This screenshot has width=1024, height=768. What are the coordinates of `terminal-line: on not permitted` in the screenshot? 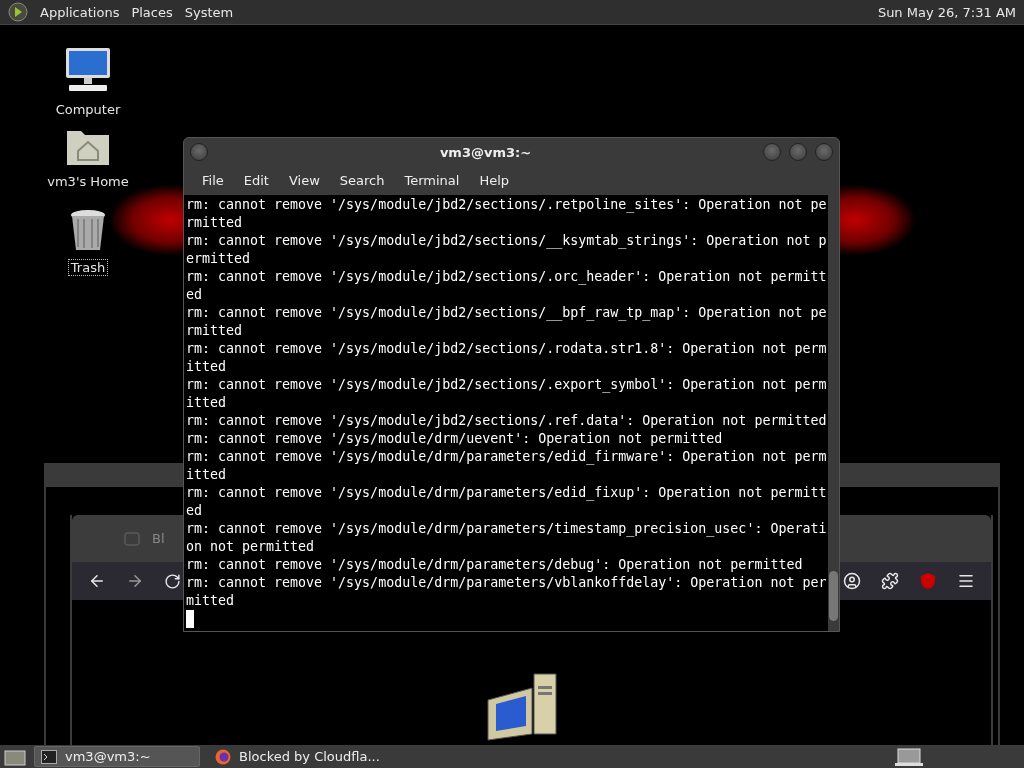 It's located at (251, 547).